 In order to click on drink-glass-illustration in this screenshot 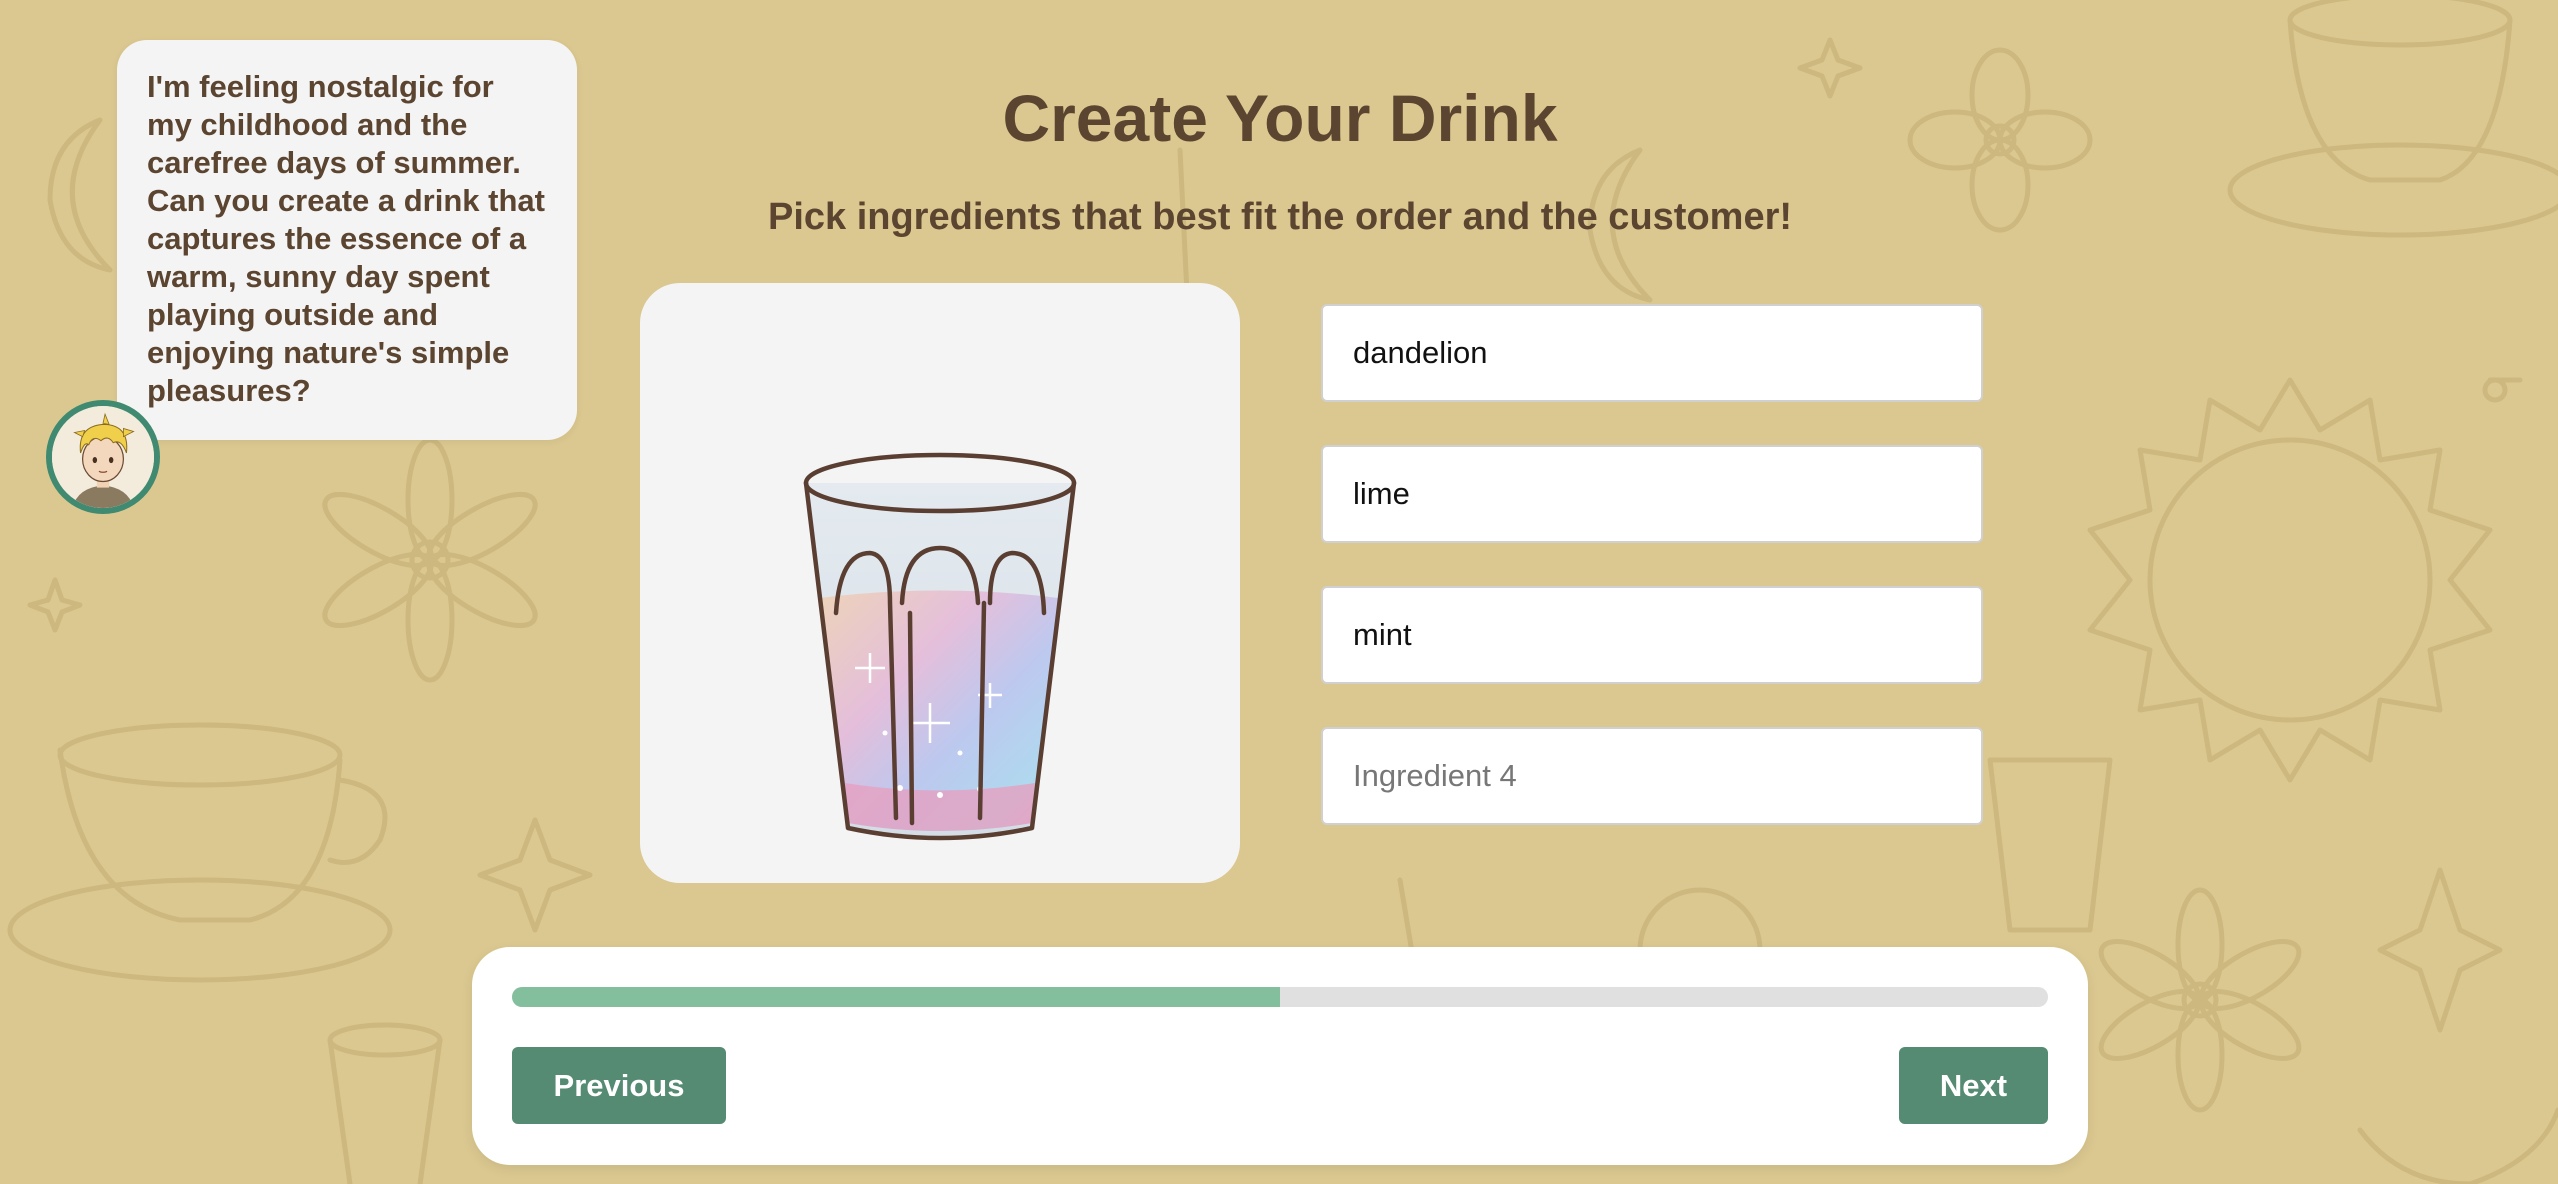, I will do `click(940, 646)`.